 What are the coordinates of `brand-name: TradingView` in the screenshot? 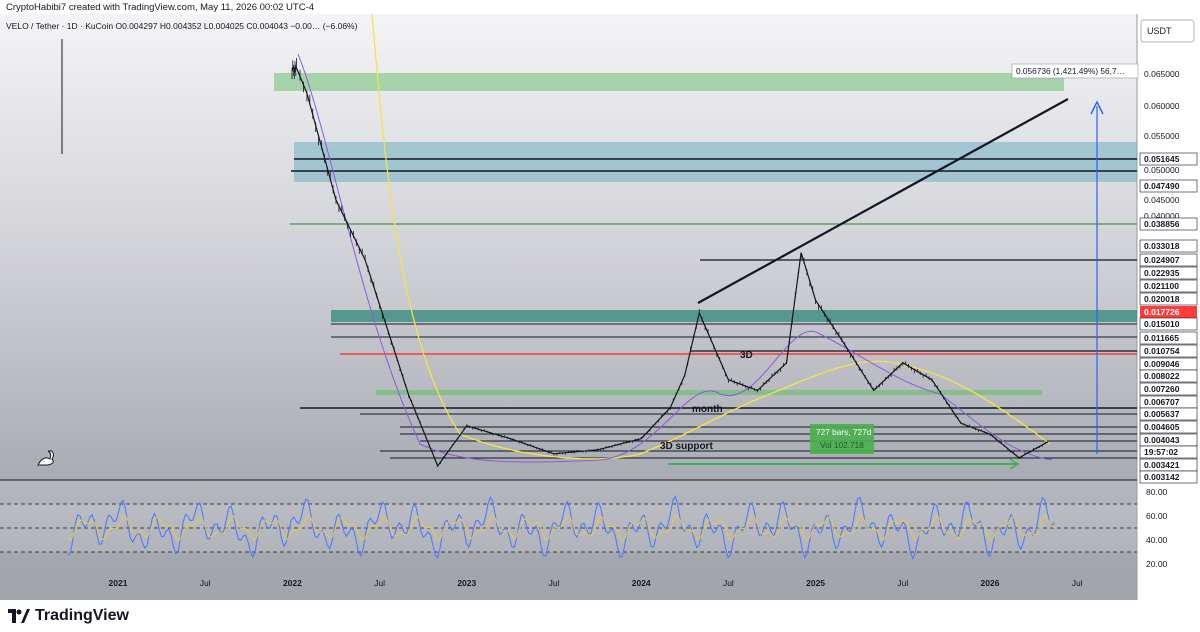 It's located at (82, 615).